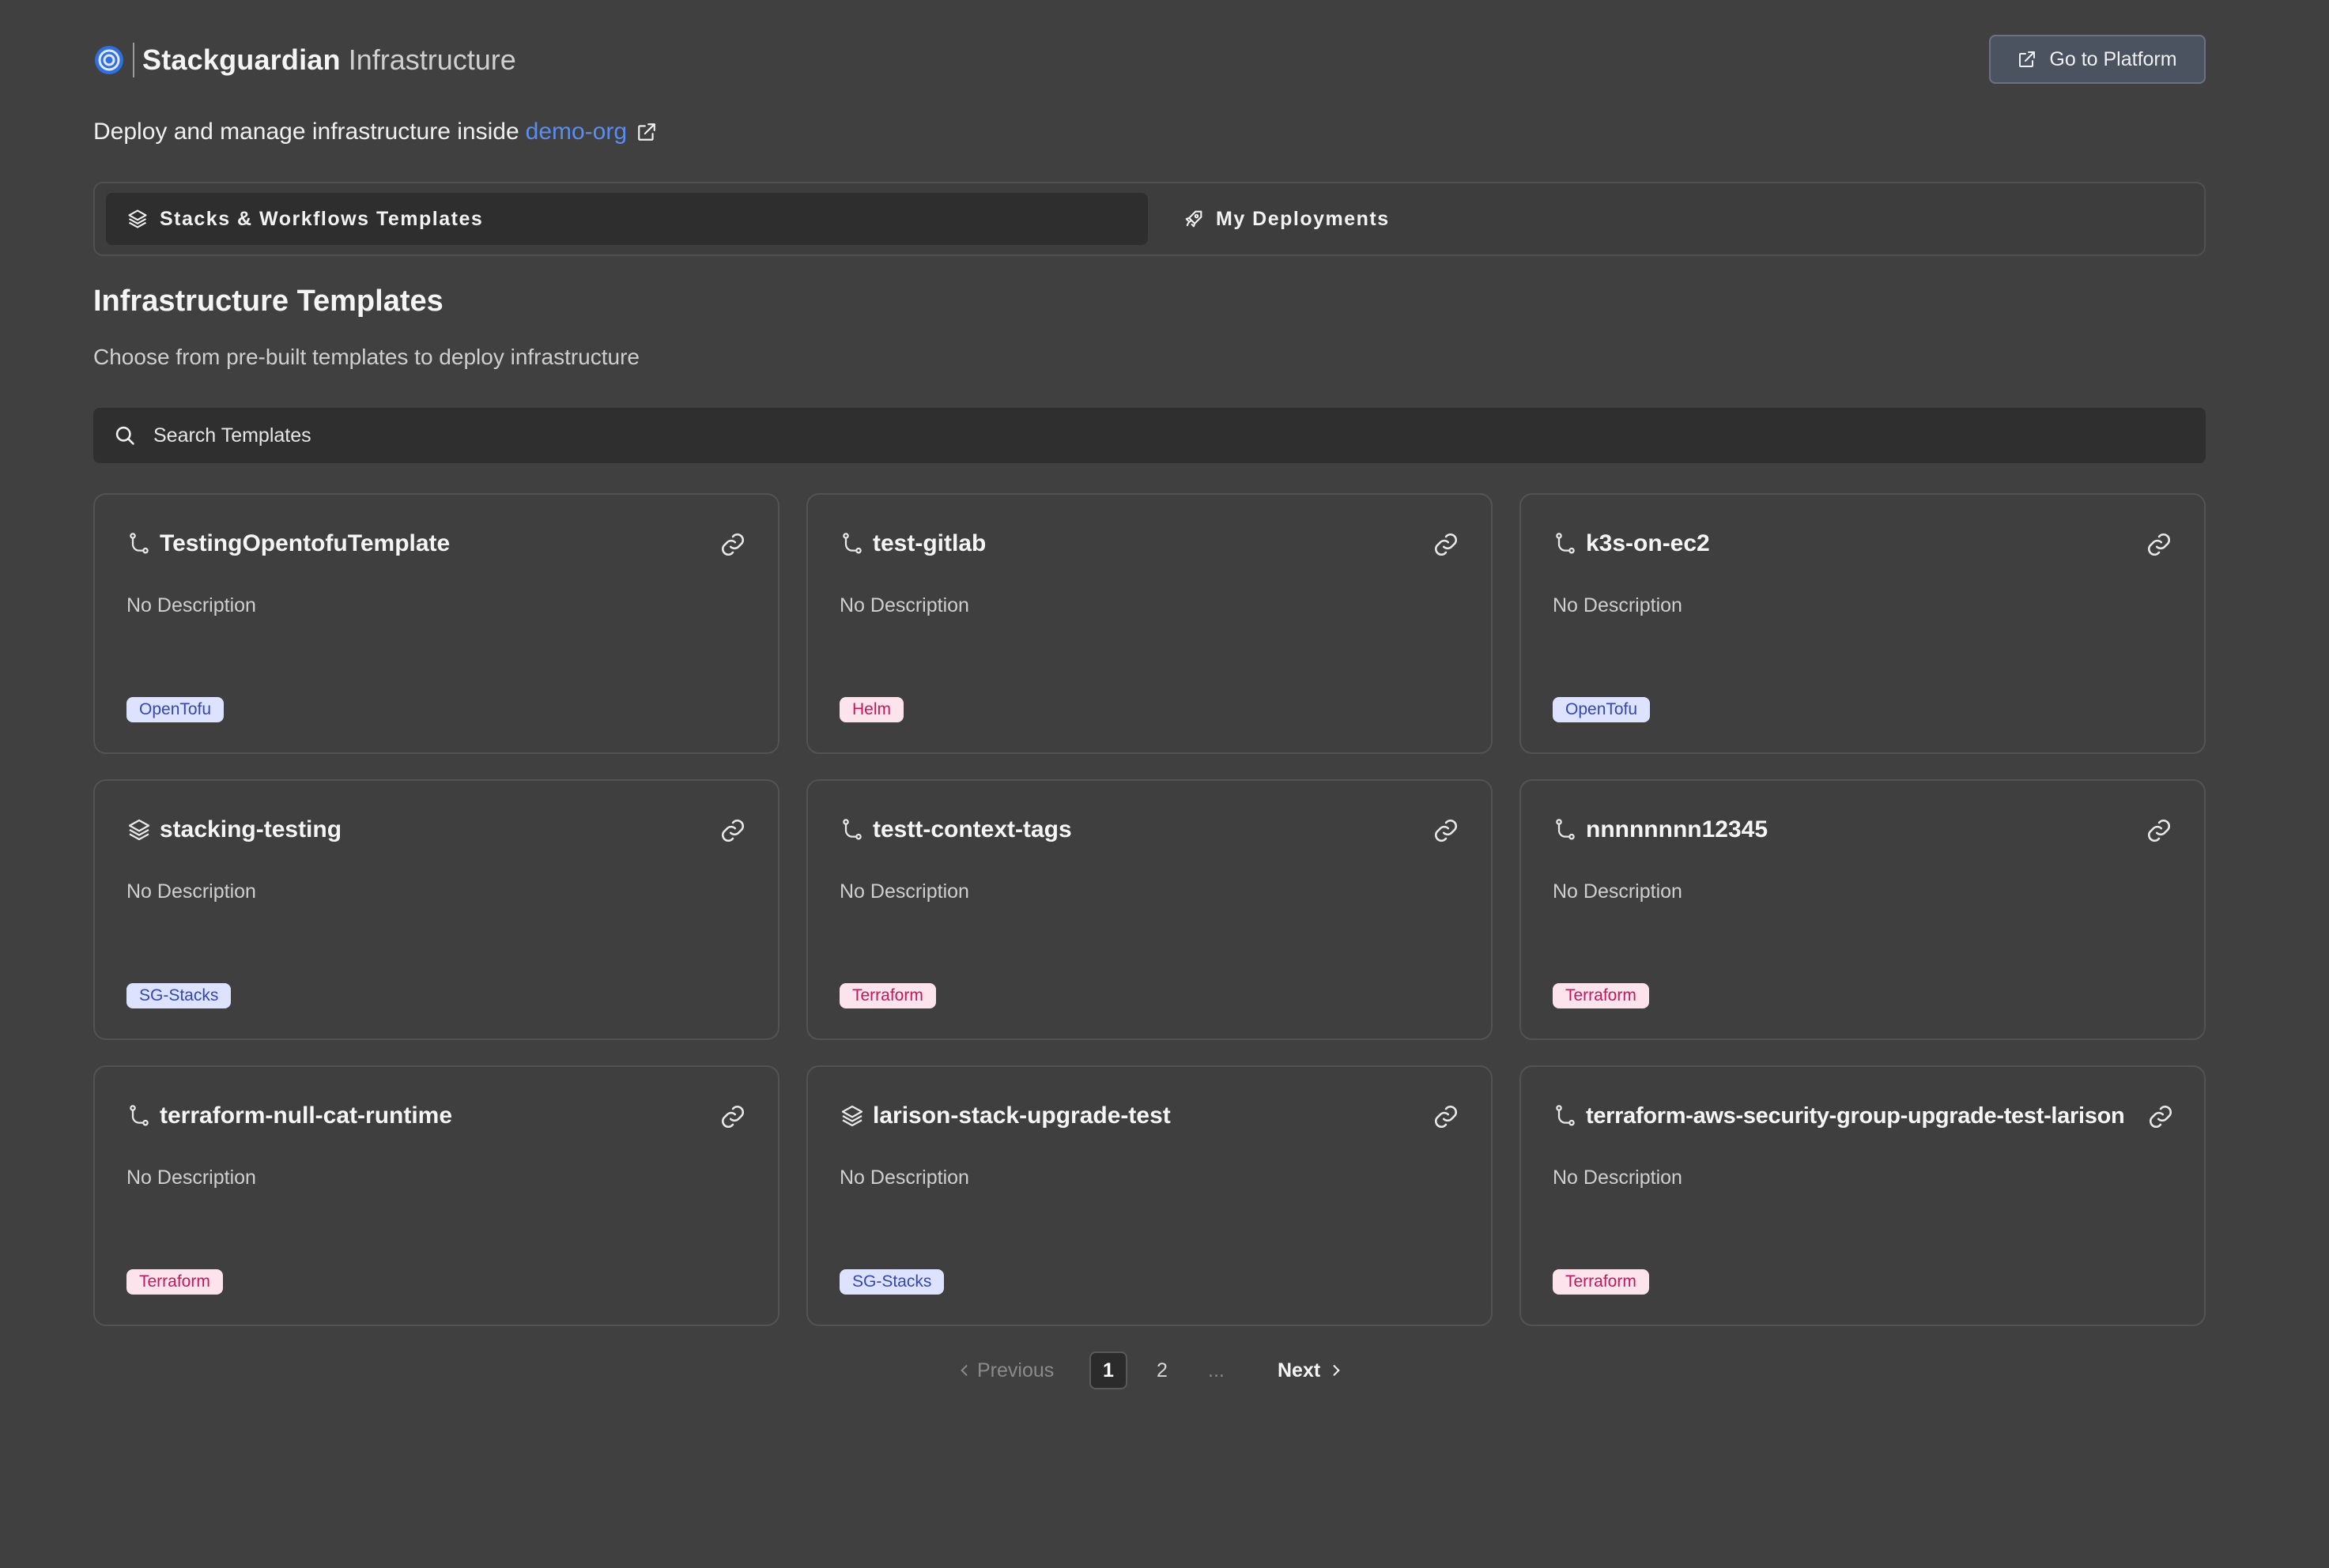 The image size is (2329, 1568). What do you see at coordinates (1108, 1370) in the screenshot?
I see `page-1-button: 1` at bounding box center [1108, 1370].